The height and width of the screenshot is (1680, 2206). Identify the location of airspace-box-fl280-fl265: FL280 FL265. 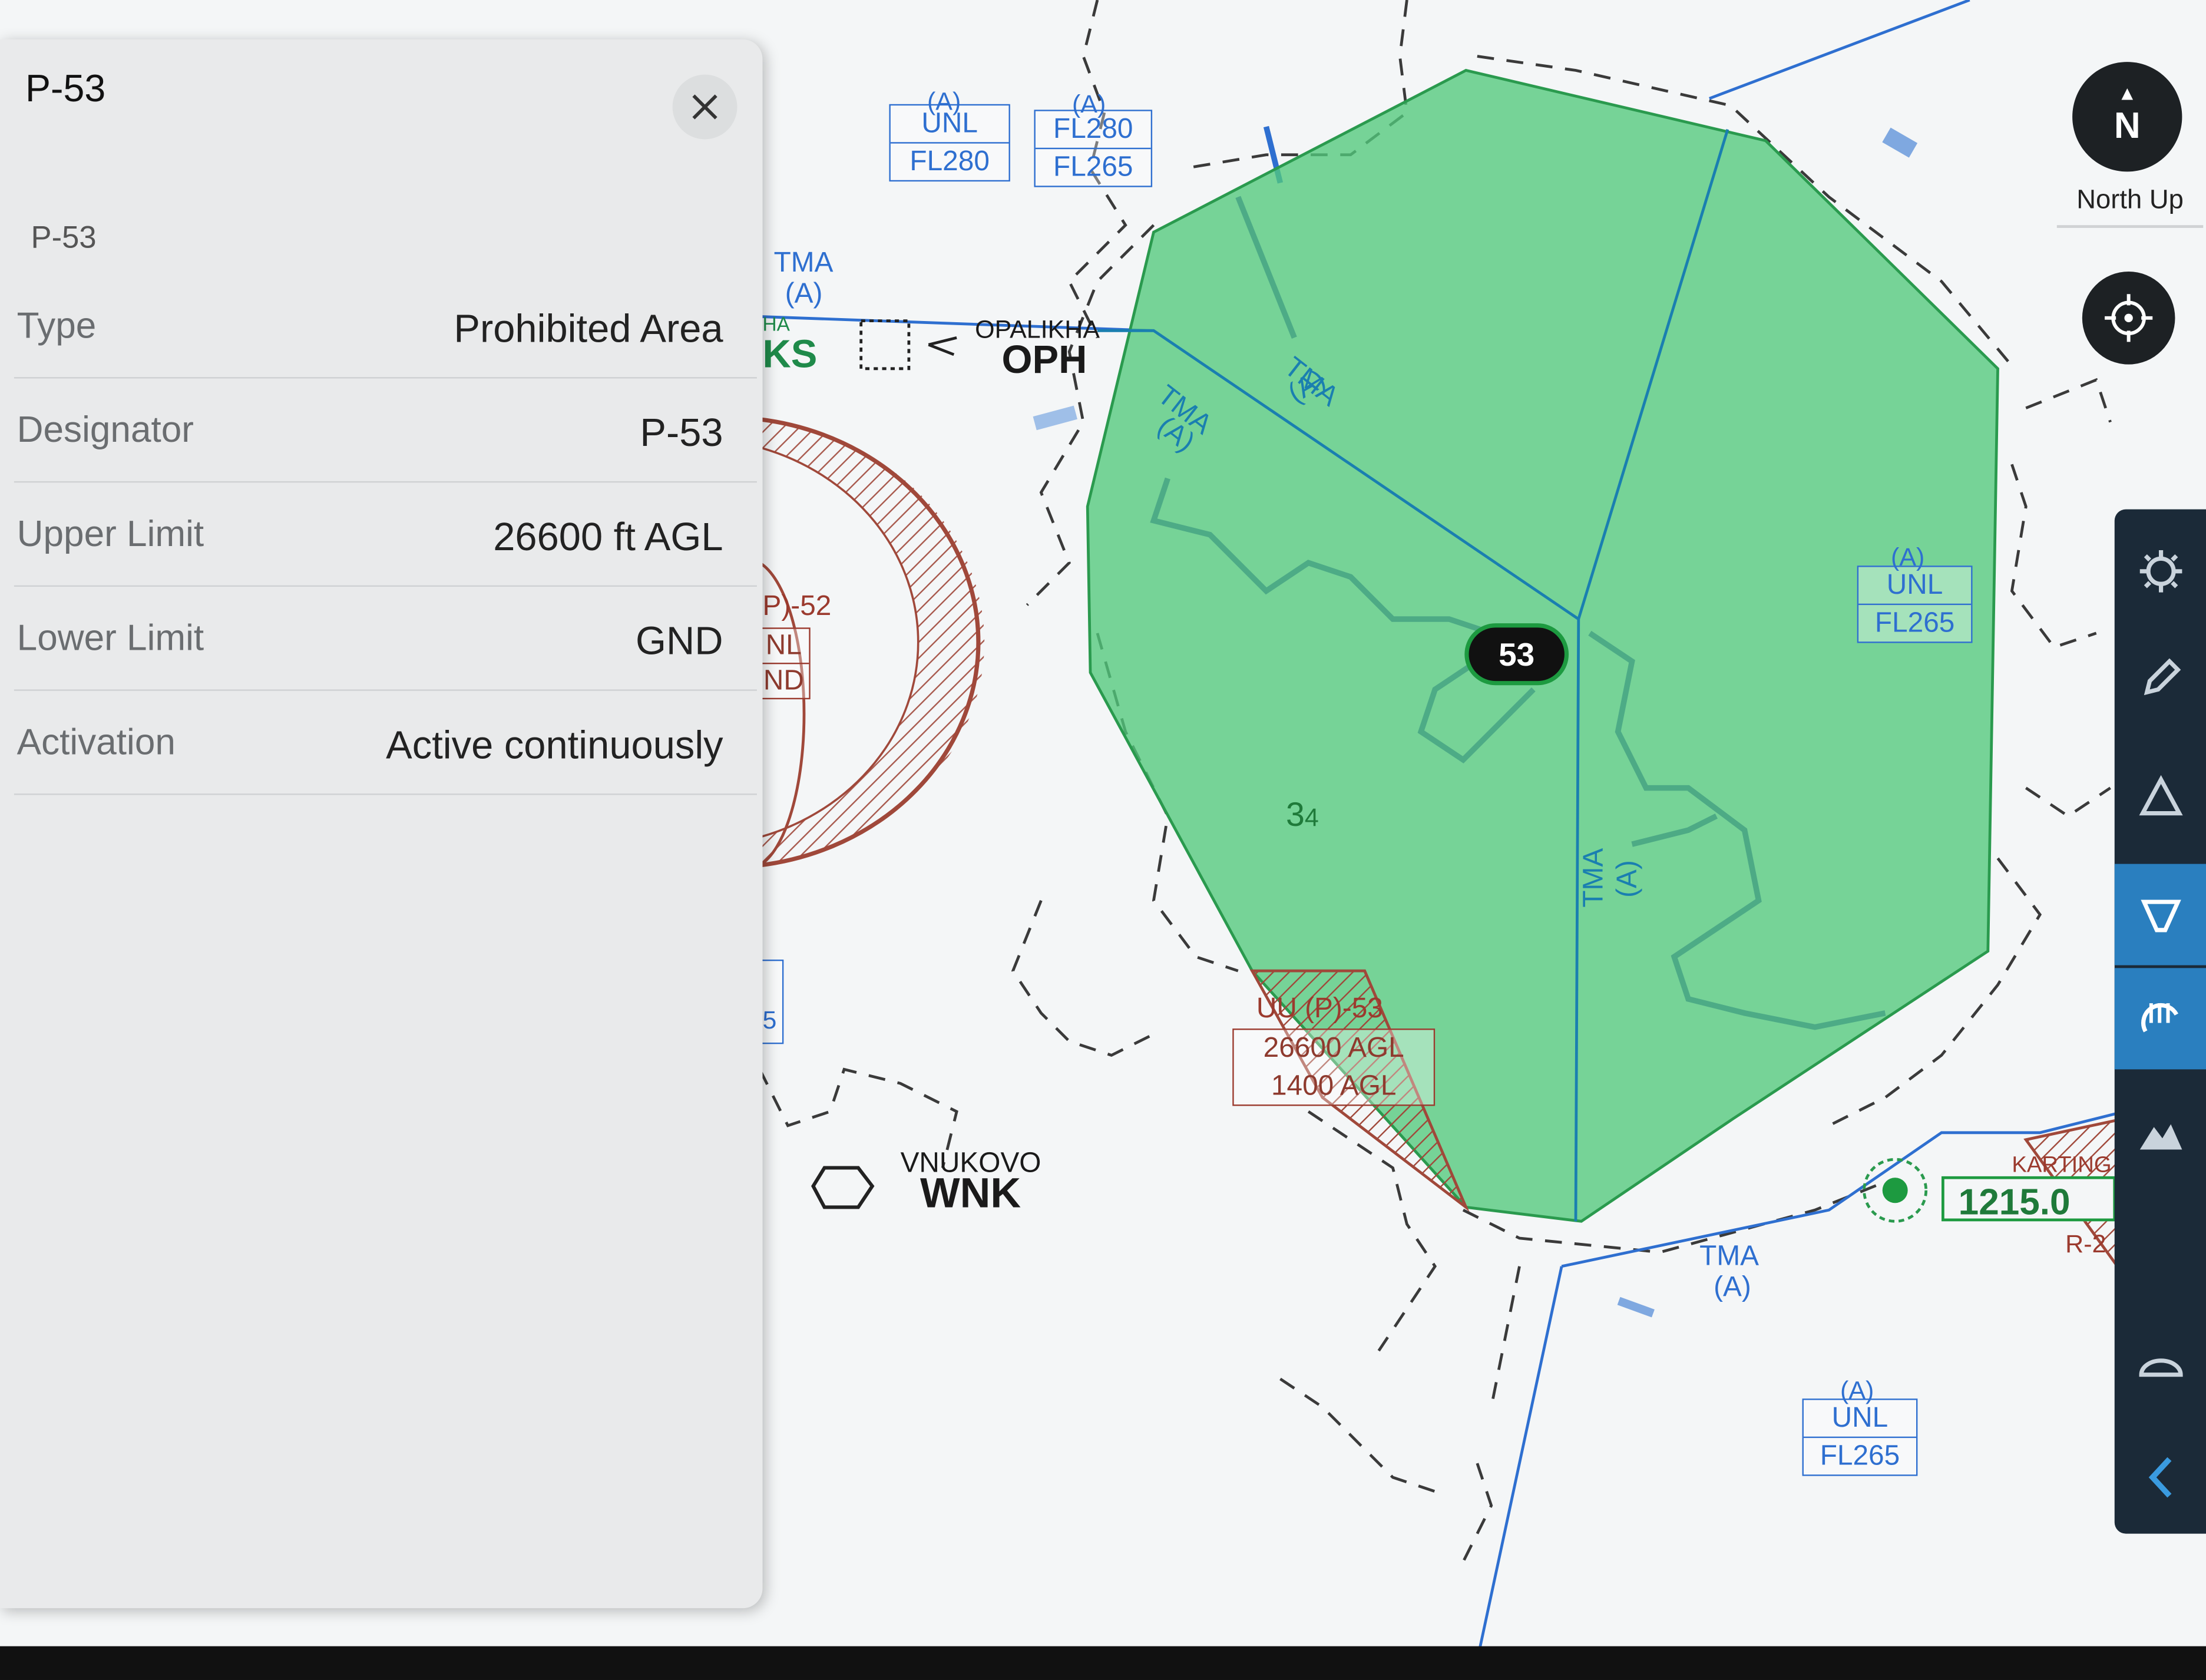
(1093, 148).